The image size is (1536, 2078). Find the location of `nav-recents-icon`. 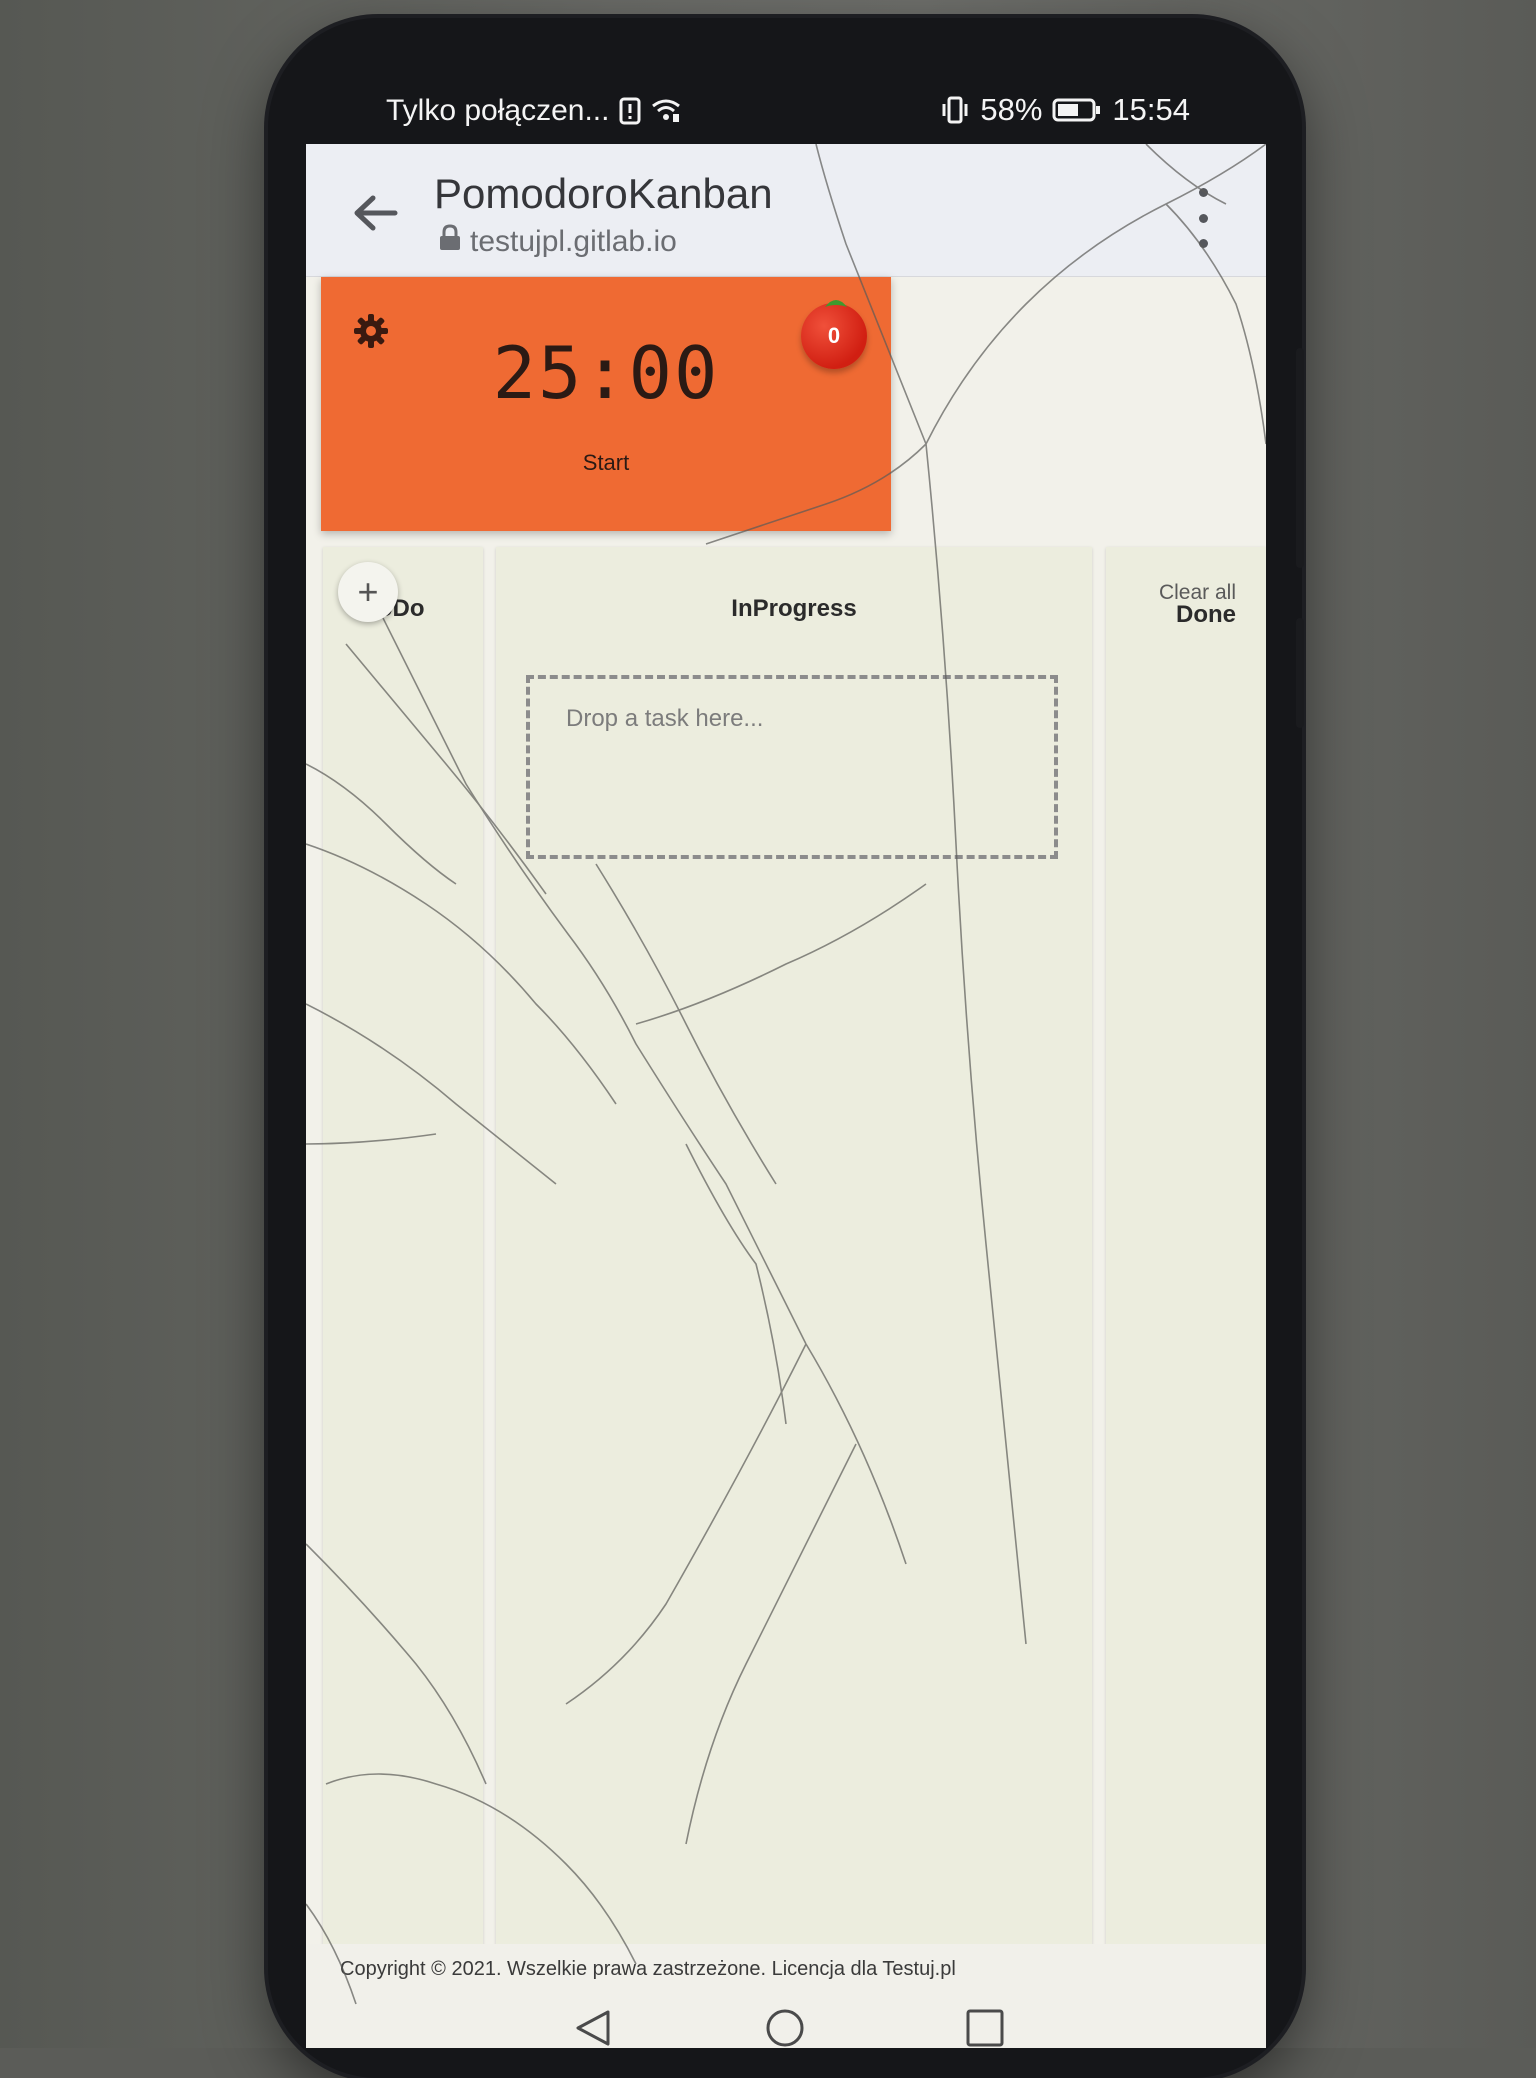

nav-recents-icon is located at coordinates (985, 2028).